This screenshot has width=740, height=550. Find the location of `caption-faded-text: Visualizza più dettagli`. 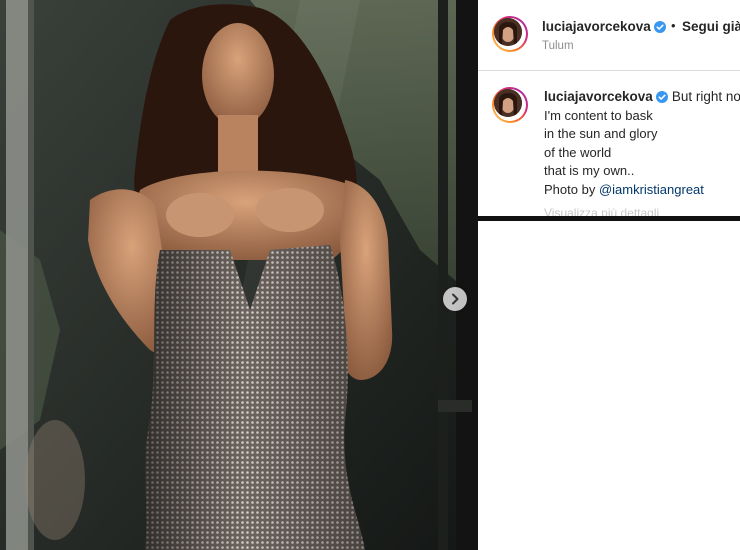

caption-faded-text: Visualizza più dettagli is located at coordinates (602, 213).